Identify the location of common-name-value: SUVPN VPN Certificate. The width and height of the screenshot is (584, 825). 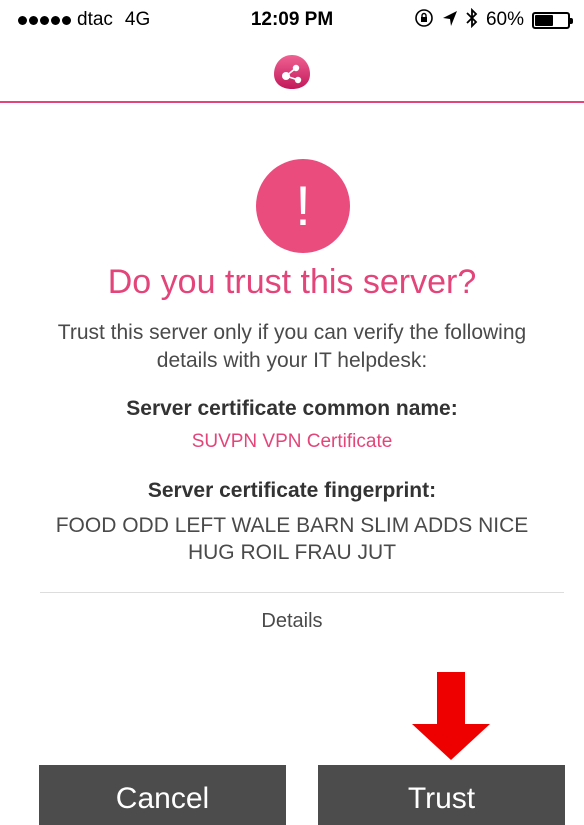
(292, 441).